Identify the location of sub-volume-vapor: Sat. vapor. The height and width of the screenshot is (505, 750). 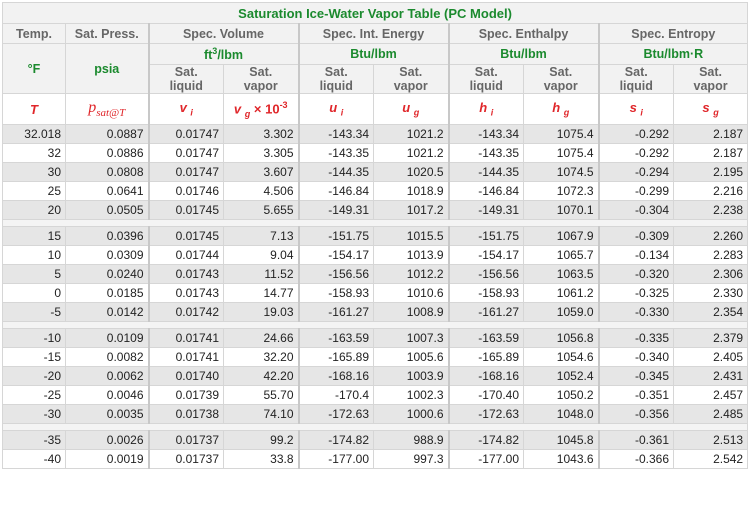
(261, 79).